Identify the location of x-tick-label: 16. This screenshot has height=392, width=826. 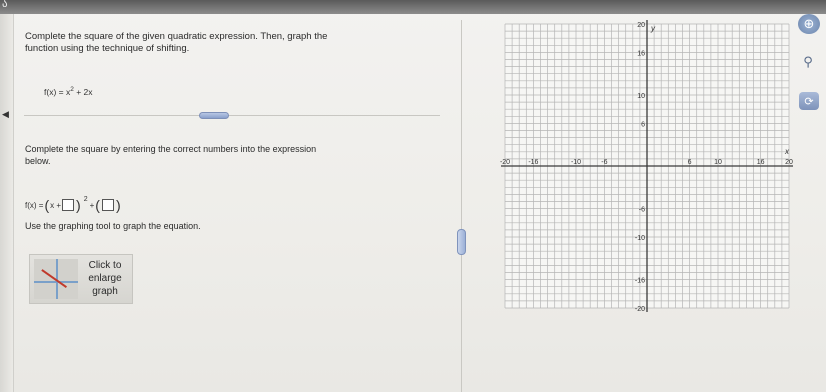
(761, 162).